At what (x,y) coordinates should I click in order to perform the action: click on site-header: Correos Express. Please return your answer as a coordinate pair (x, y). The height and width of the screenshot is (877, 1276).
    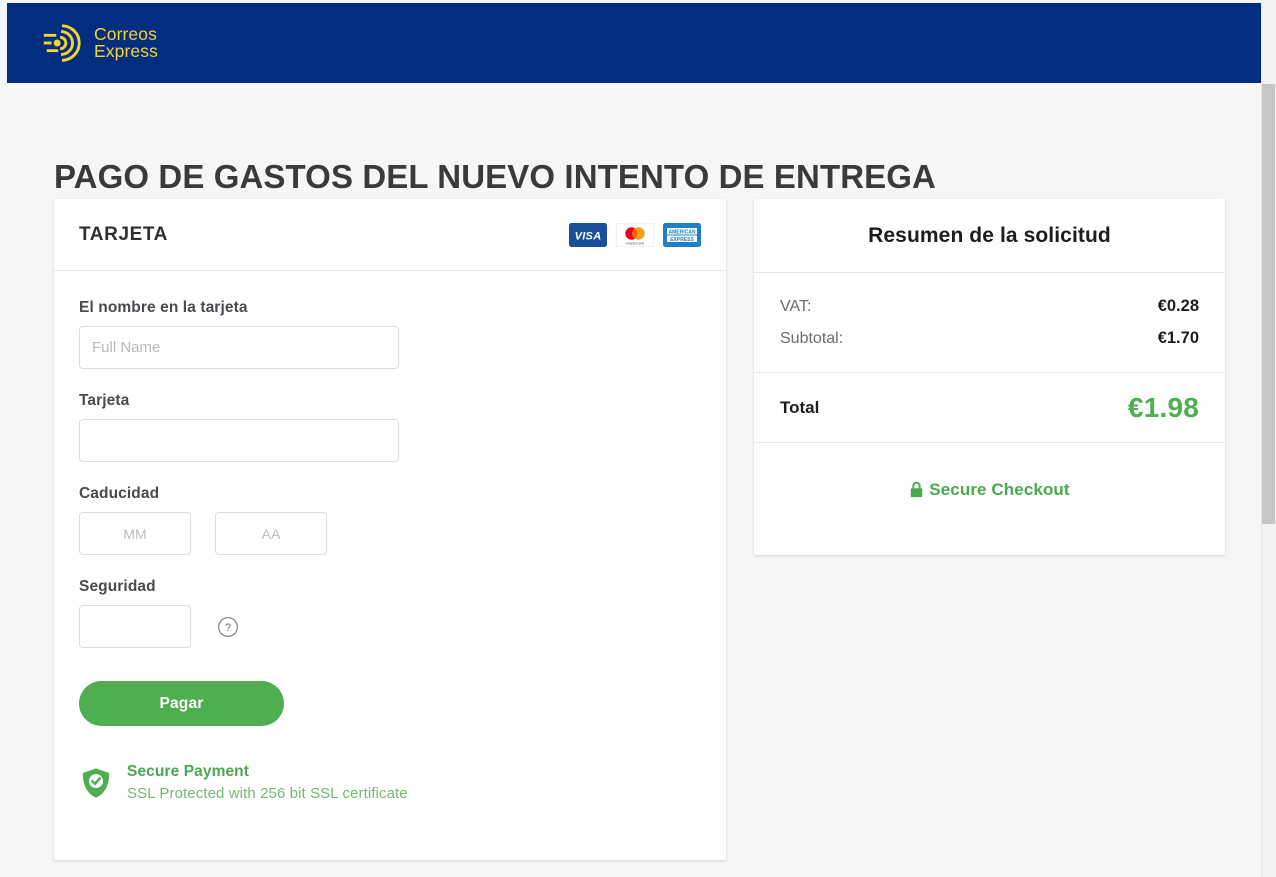
    Looking at the image, I should click on (638, 43).